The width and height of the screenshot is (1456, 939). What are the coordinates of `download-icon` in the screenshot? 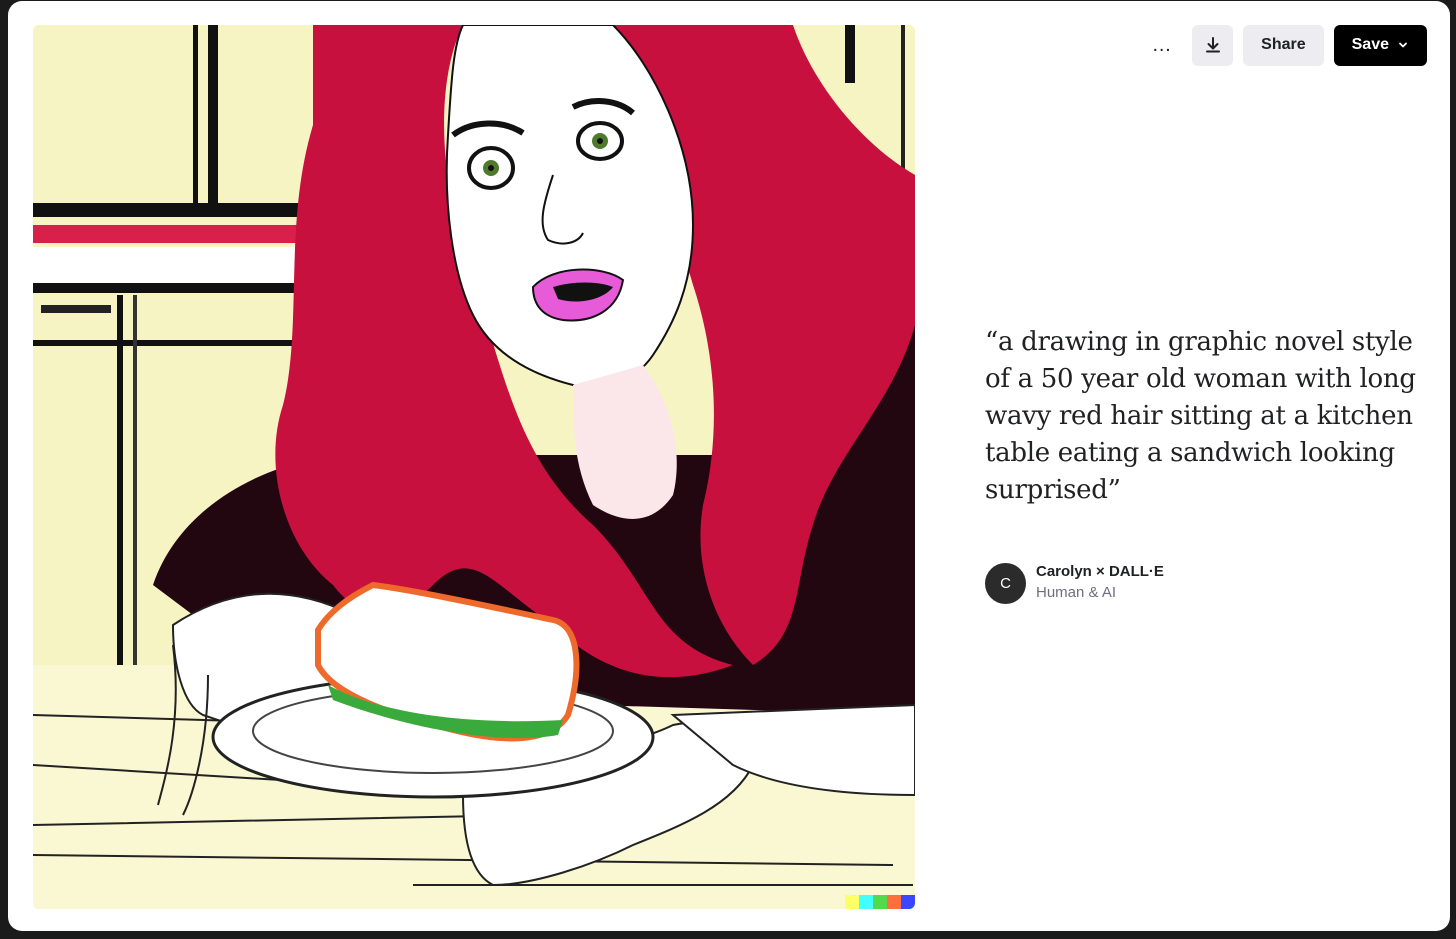 It's located at (1212, 45).